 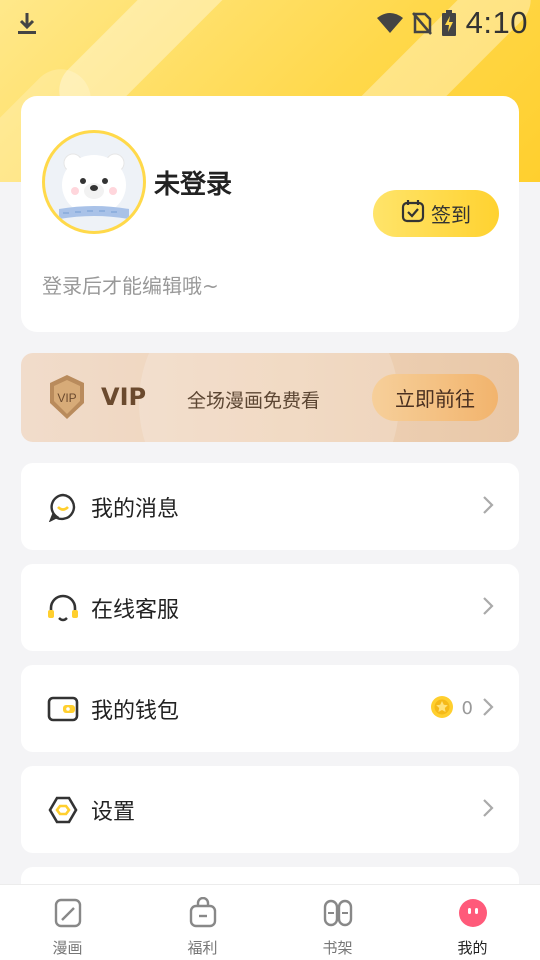 What do you see at coordinates (442, 709) in the screenshot?
I see `coin-icon` at bounding box center [442, 709].